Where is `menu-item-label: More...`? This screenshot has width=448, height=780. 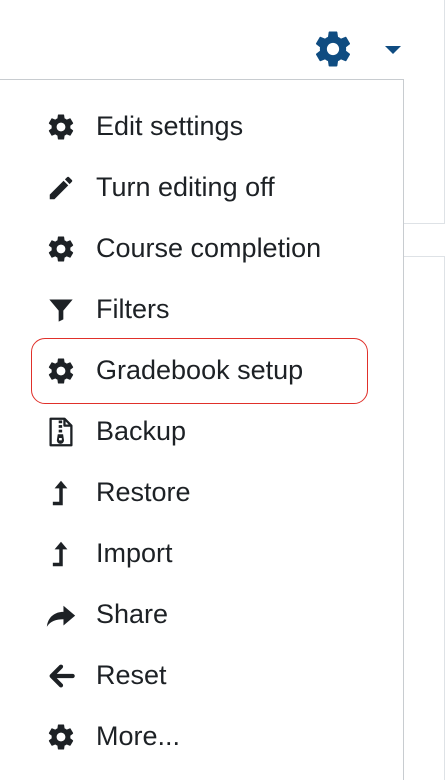
menu-item-label: More... is located at coordinates (138, 736).